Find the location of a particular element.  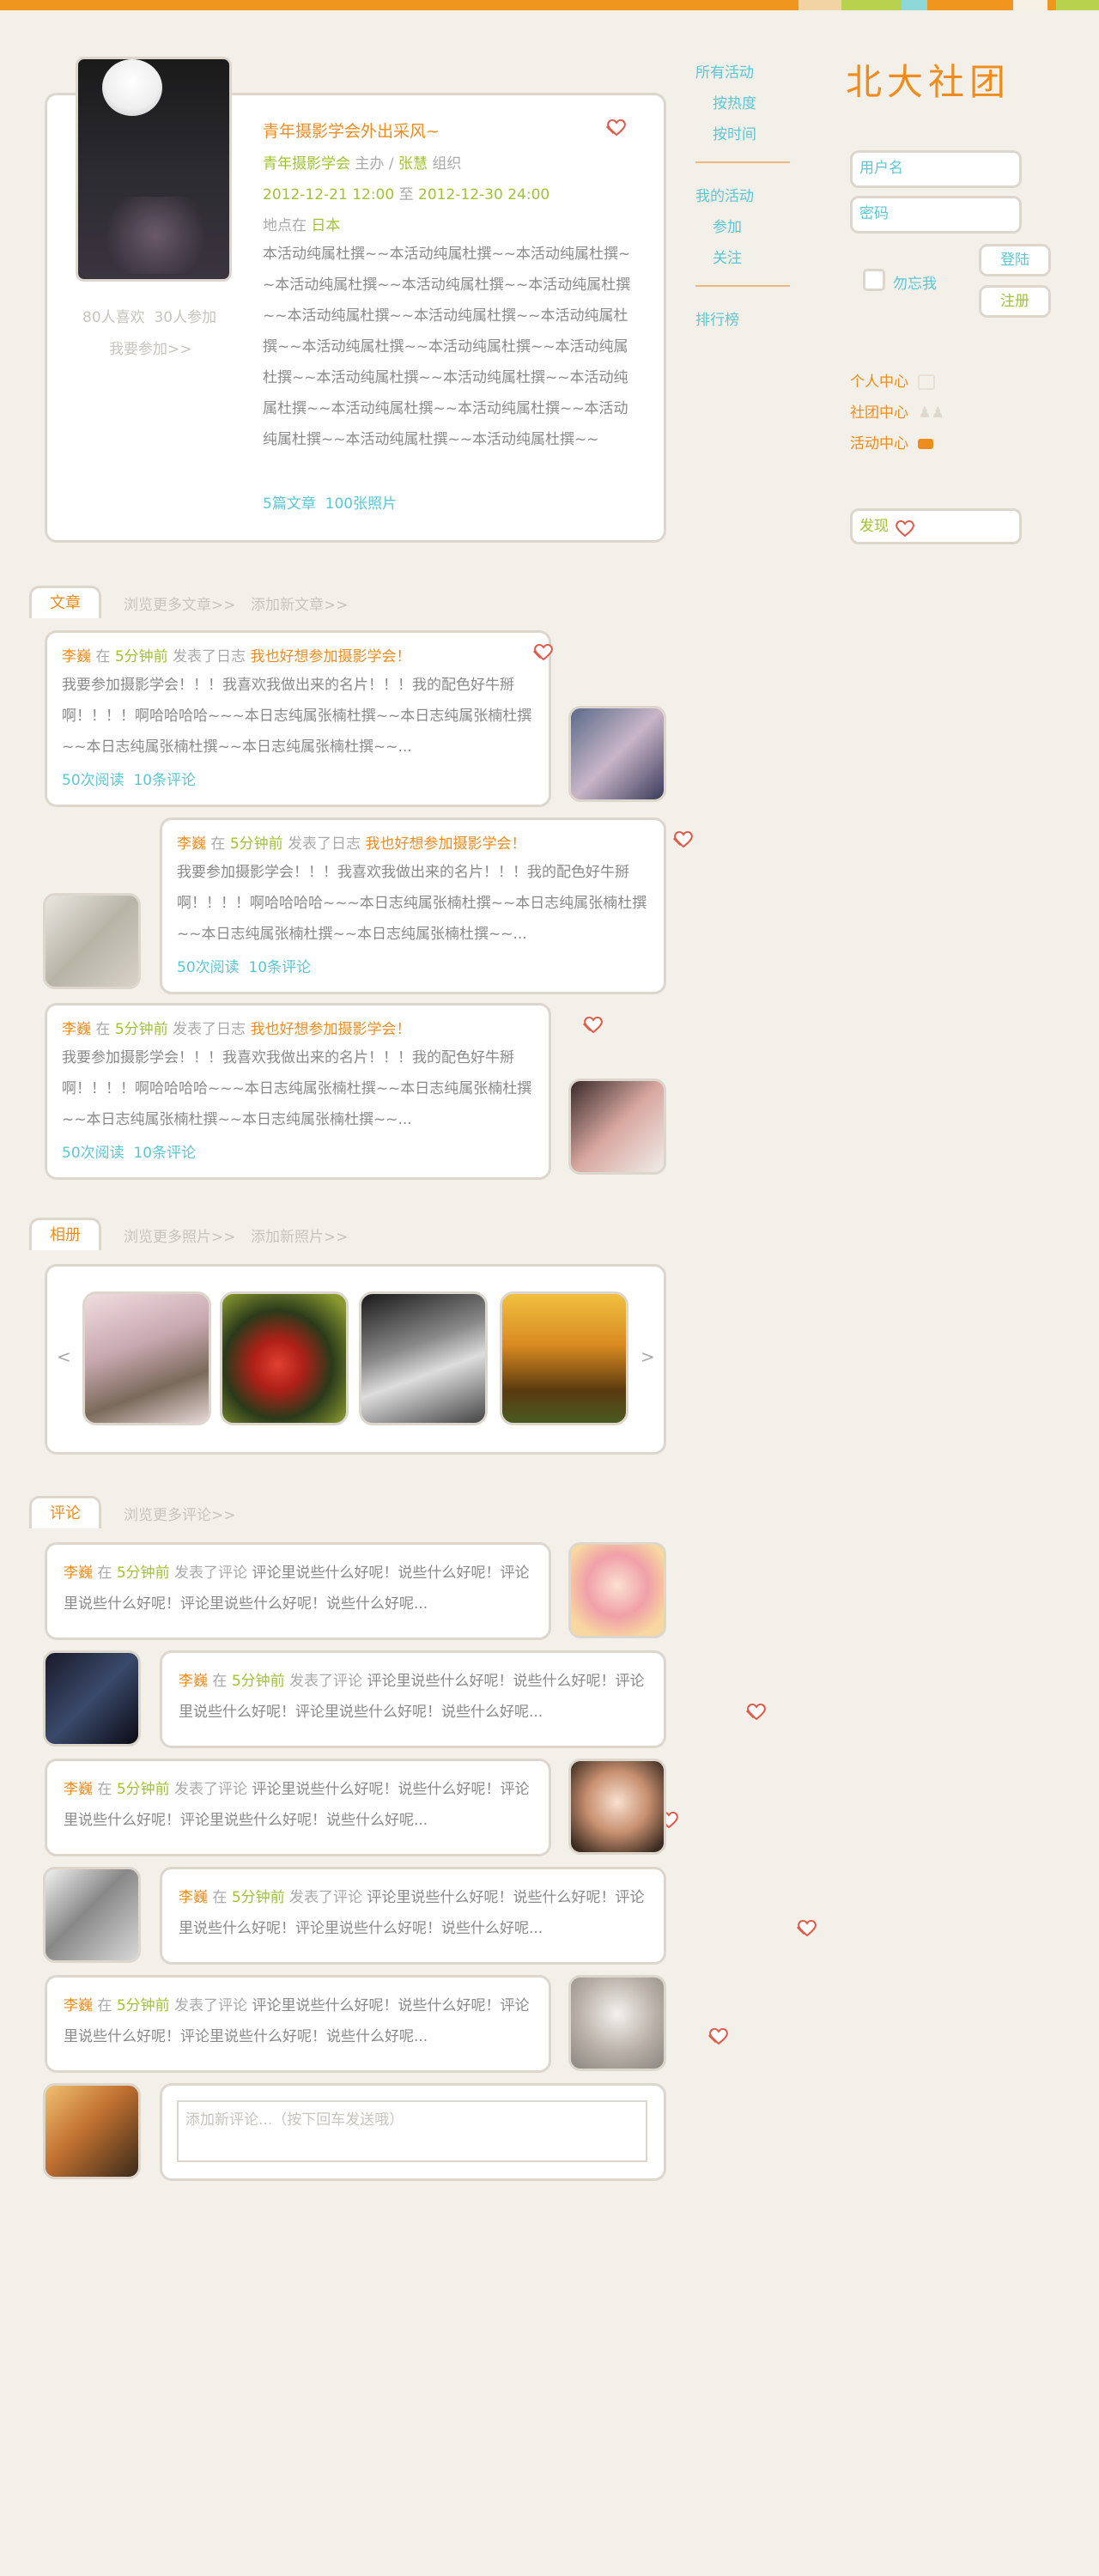

articles-link: 5篇文章 is located at coordinates (289, 504).